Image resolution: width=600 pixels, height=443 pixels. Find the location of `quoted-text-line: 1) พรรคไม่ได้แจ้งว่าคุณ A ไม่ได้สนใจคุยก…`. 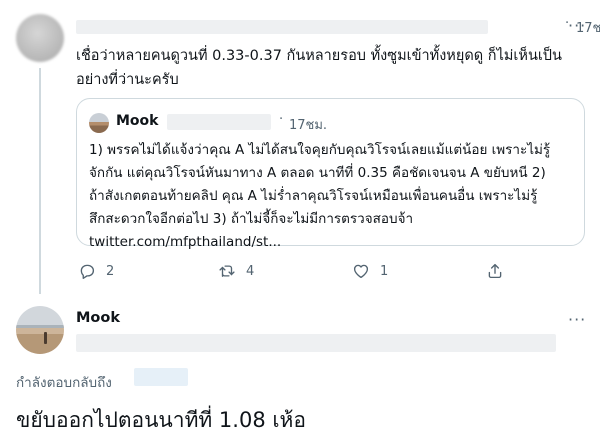

quoted-text-line: 1) พรรคไม่ได้แจ้งว่าคุณ A ไม่ได้สนใจคุยก… is located at coordinates (320, 150).